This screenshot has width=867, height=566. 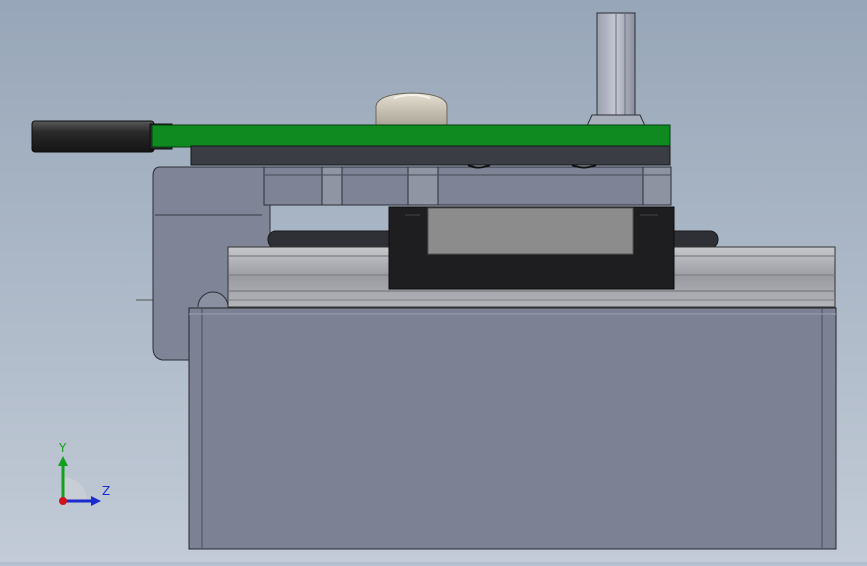 I want to click on axis-z-label: Z, so click(x=106, y=491).